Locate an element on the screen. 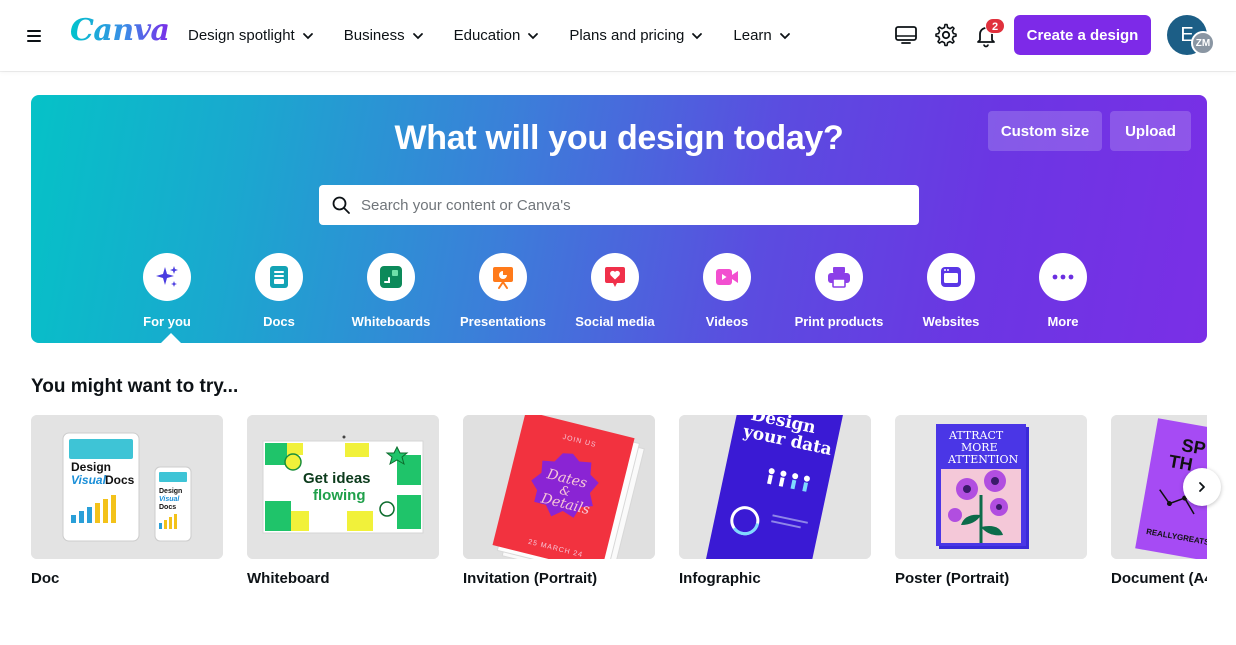  template-card-poster: ATTRACT MORE ATTENTION Poster (Portrait) is located at coordinates (991, 501).